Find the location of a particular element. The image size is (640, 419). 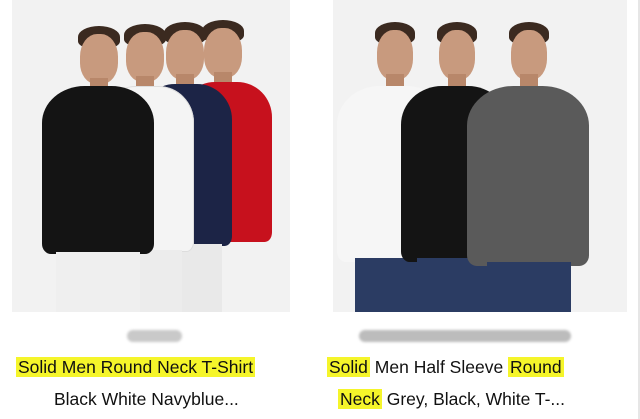

title-text-men-half-sleeve: Men Half Sleeve is located at coordinates (439, 367).